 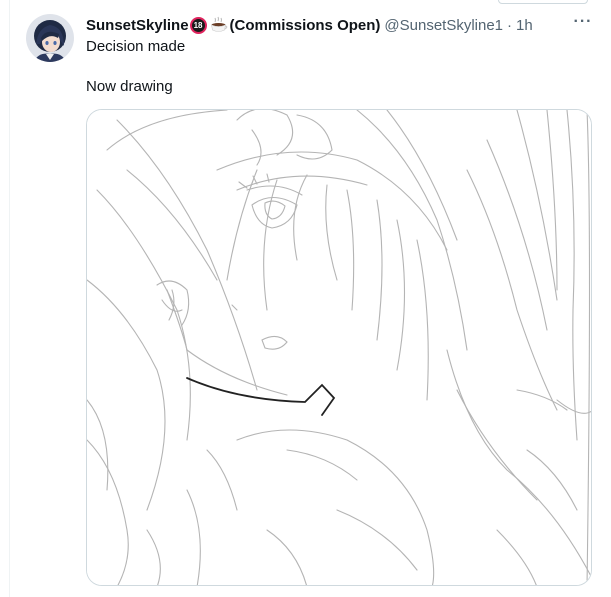 What do you see at coordinates (137, 25) in the screenshot?
I see `display-name: SunsetSkyline` at bounding box center [137, 25].